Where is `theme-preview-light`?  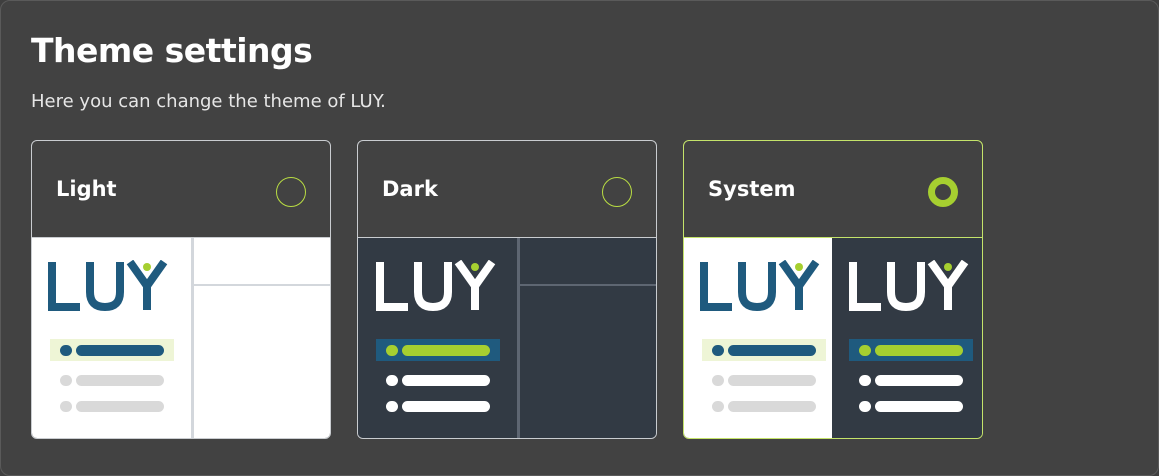 theme-preview-light is located at coordinates (181, 338).